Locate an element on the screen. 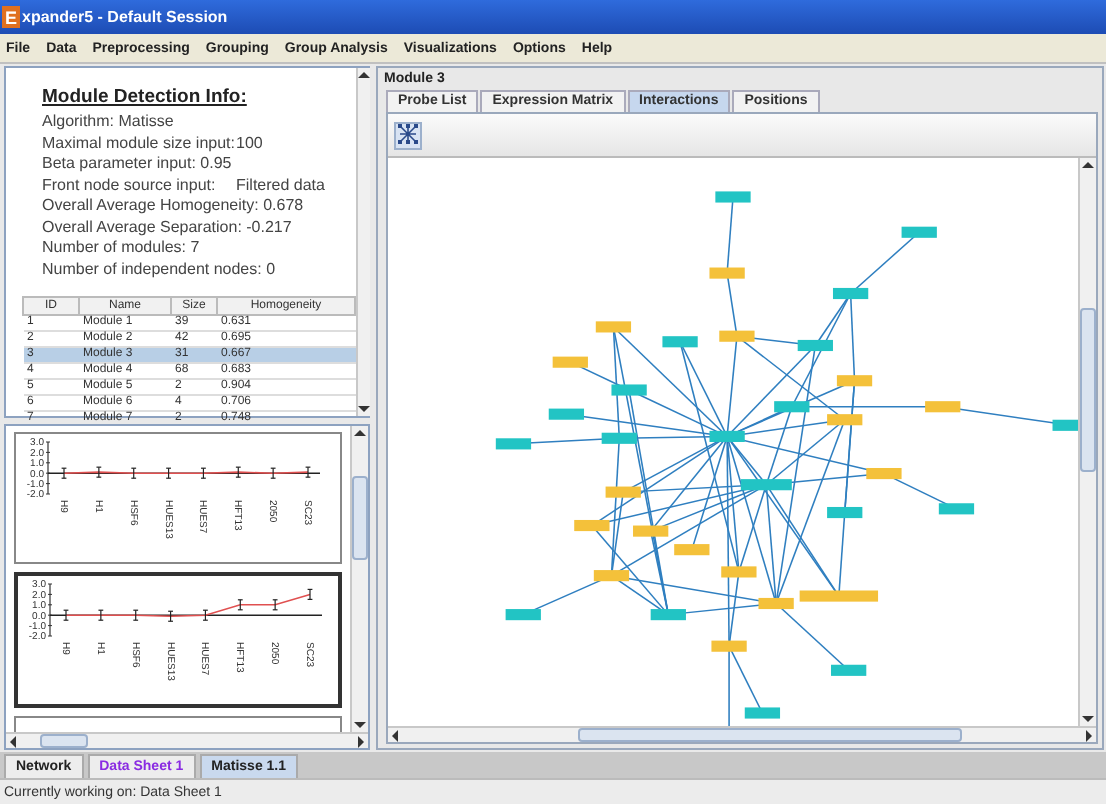 Image resolution: width=1106 pixels, height=804 pixels. network-layout-icon is located at coordinates (408, 135).